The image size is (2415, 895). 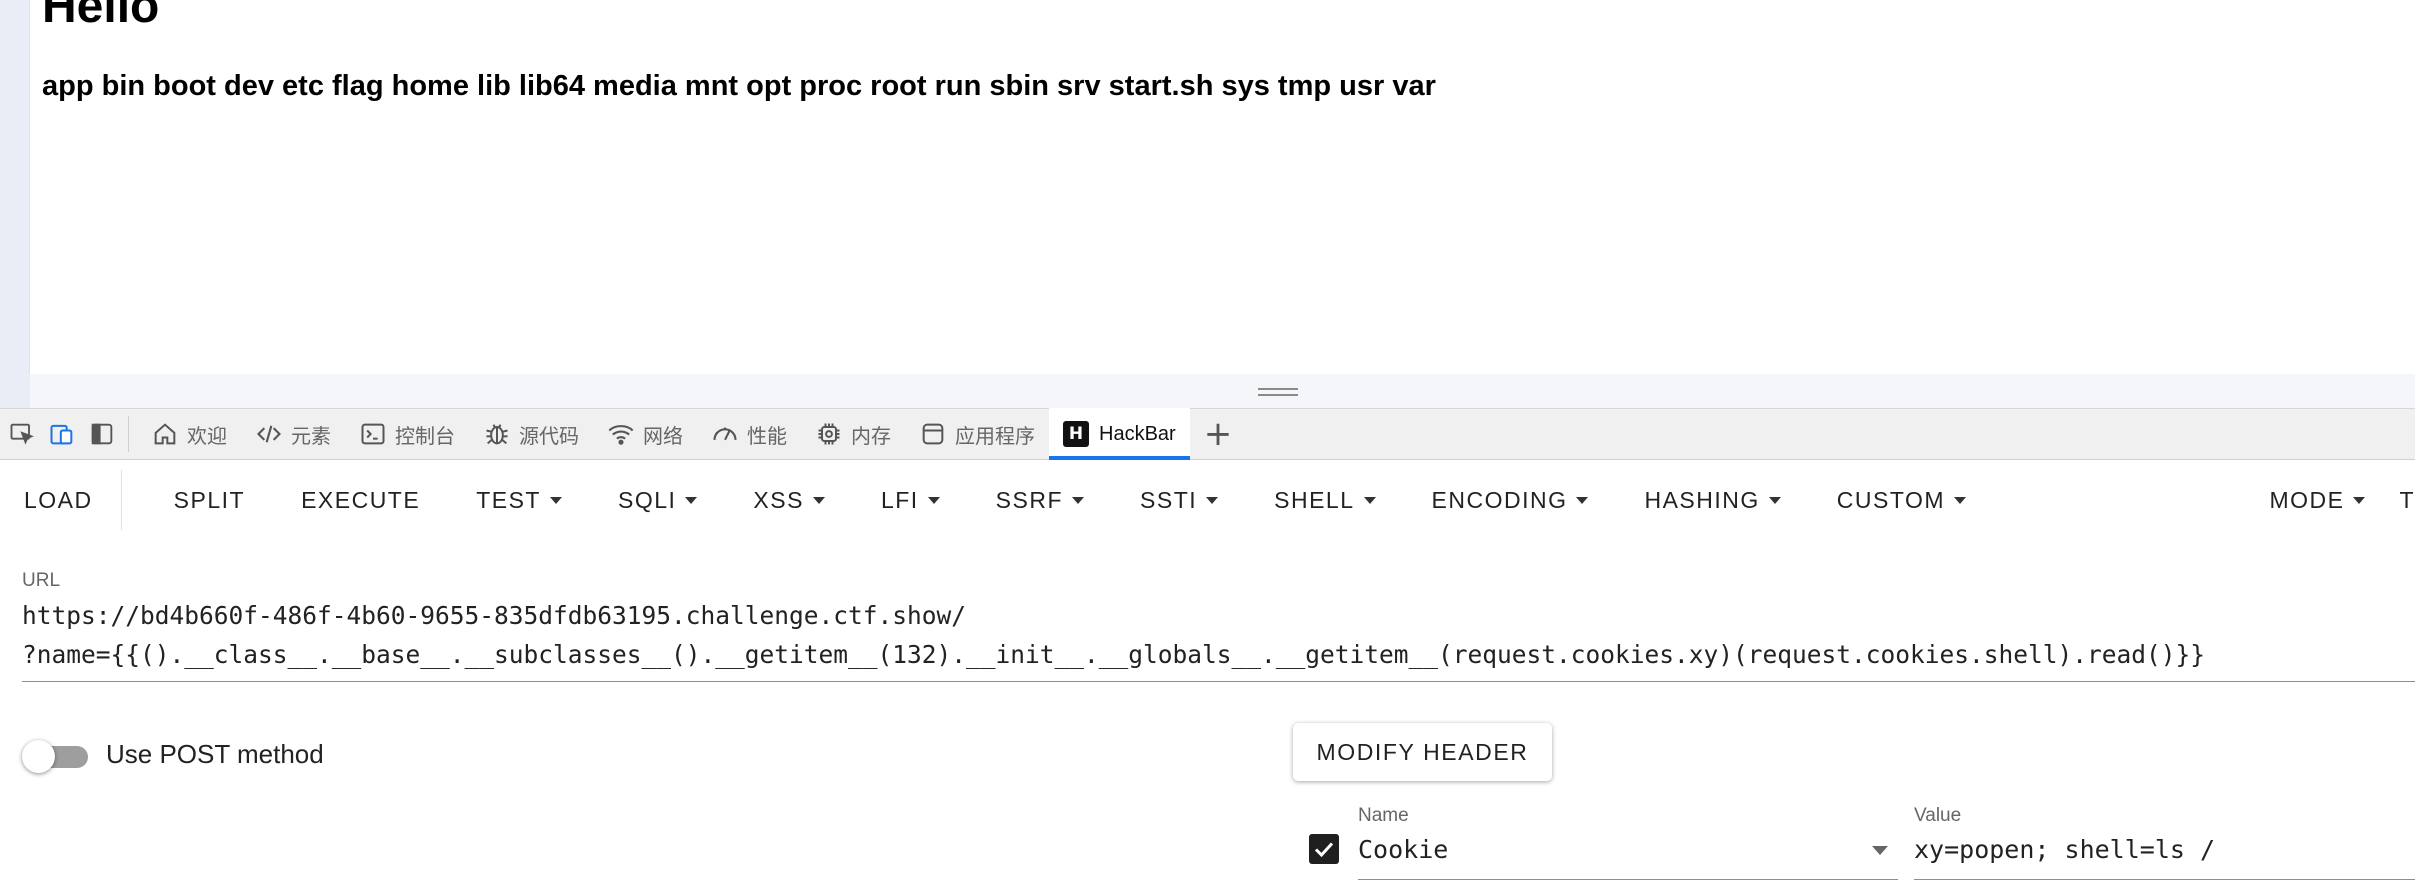 I want to click on split-label: SPLIT, so click(x=209, y=499).